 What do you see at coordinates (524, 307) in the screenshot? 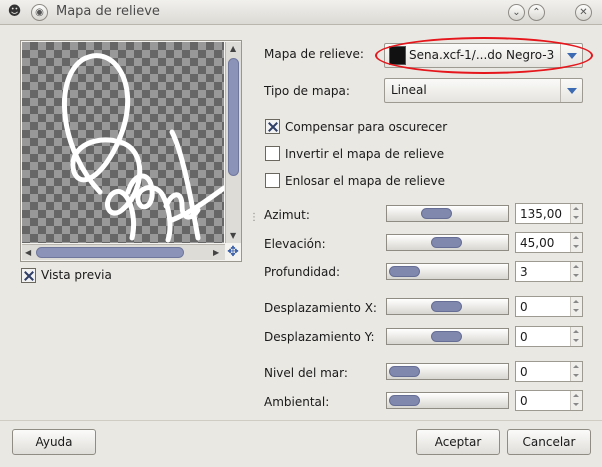
I see `offset-x-value: 0` at bounding box center [524, 307].